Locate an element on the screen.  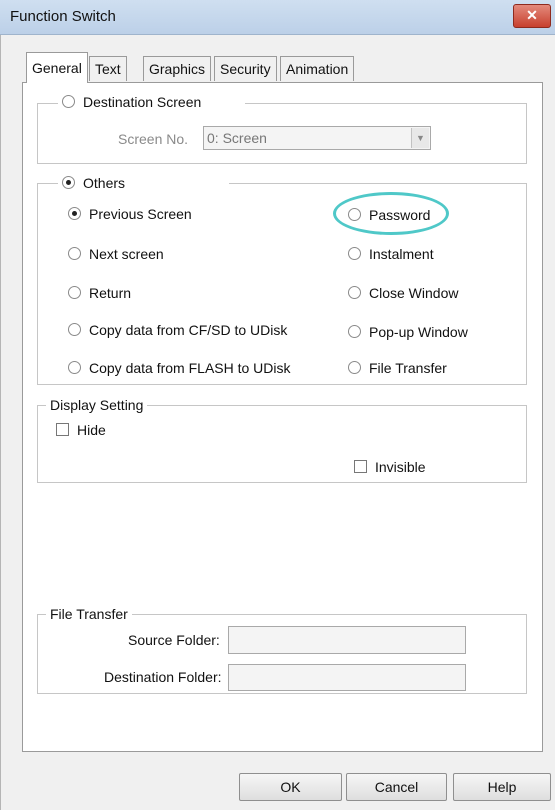
option-instalment: Instalment is located at coordinates (391, 254).